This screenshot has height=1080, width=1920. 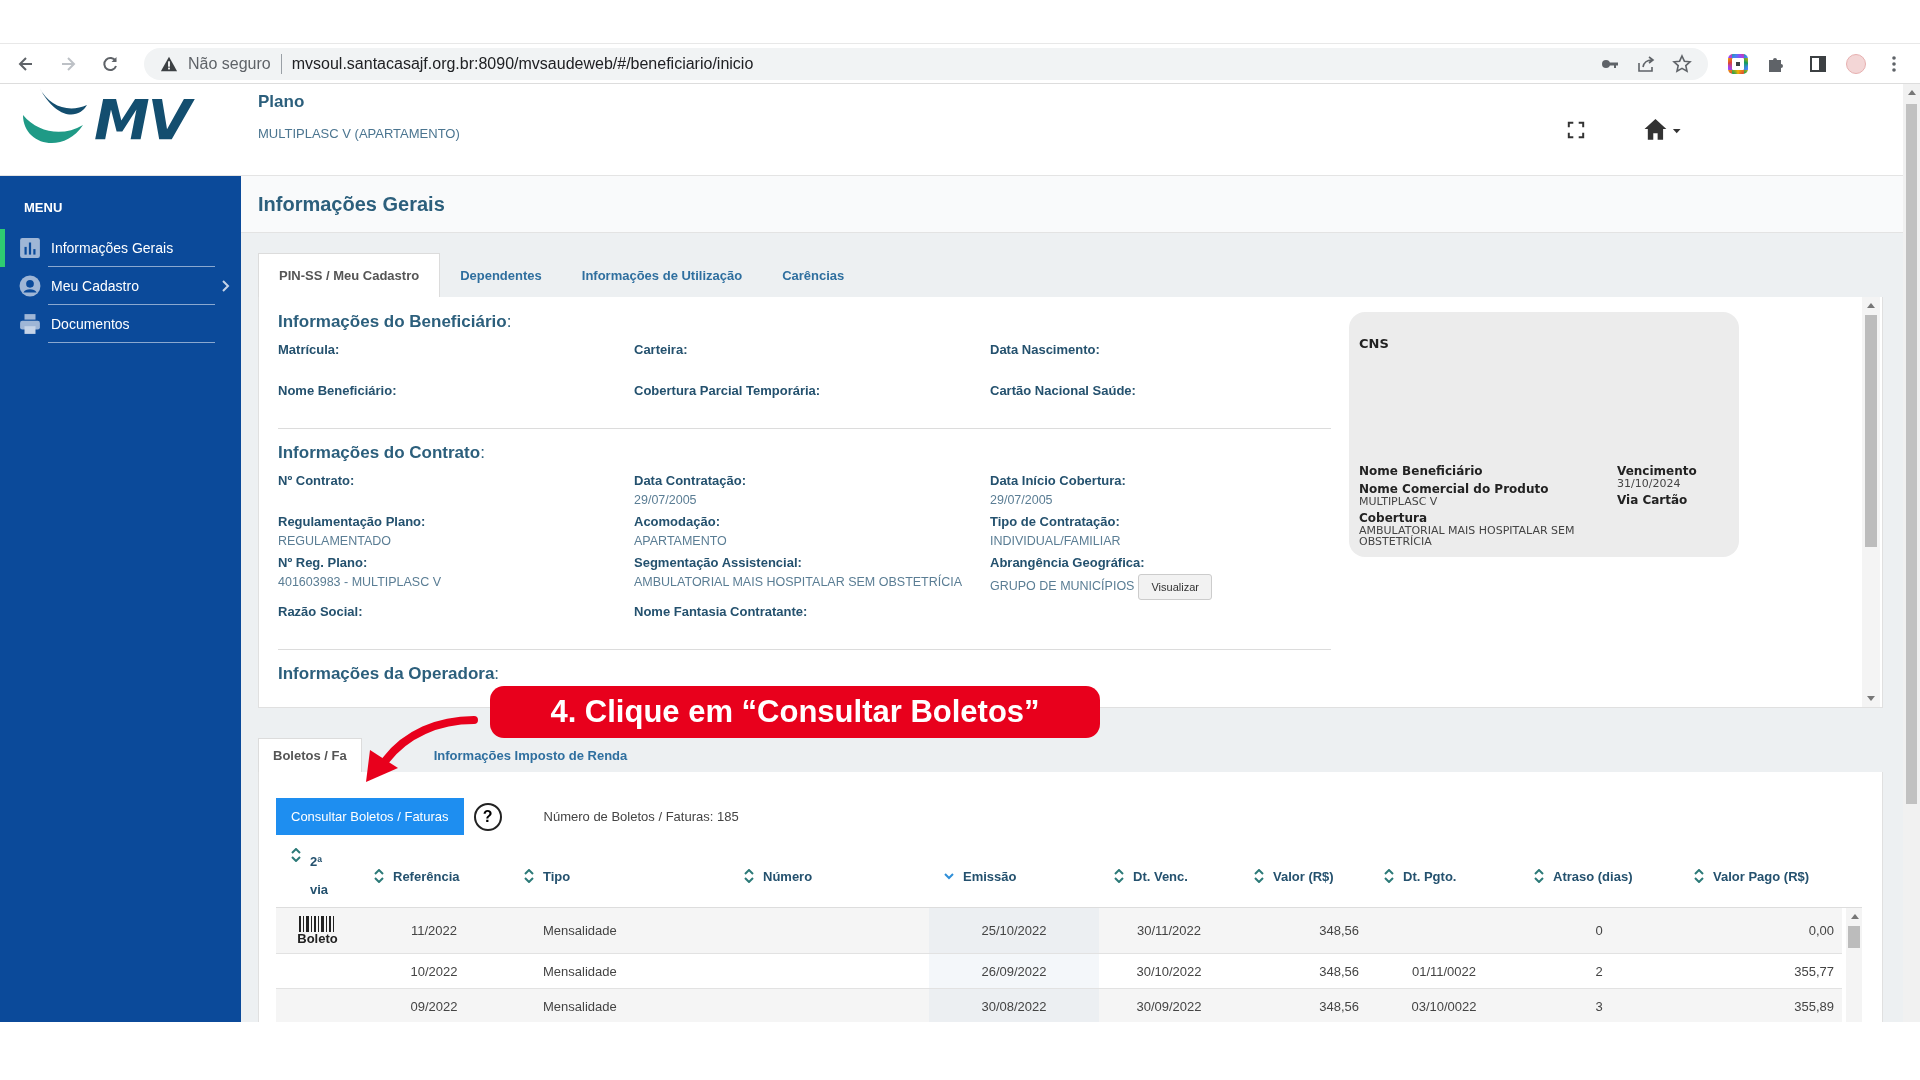 I want to click on field-label: Carteira:, so click(x=661, y=349).